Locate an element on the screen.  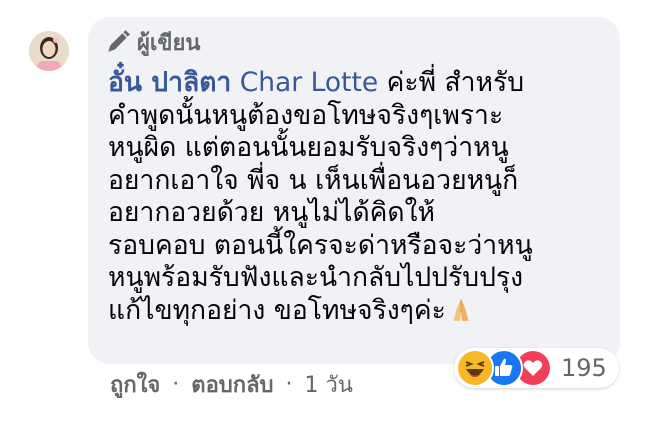
author-name-link: อั๋น ปาลิตา is located at coordinates (169, 82).